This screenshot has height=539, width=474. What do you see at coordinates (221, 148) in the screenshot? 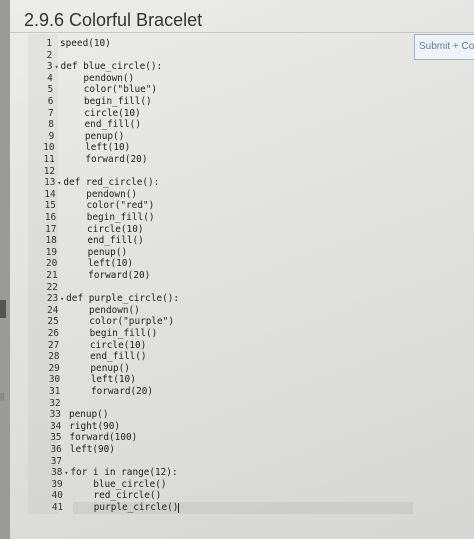
I see `code-line: 10 left(10)` at bounding box center [221, 148].